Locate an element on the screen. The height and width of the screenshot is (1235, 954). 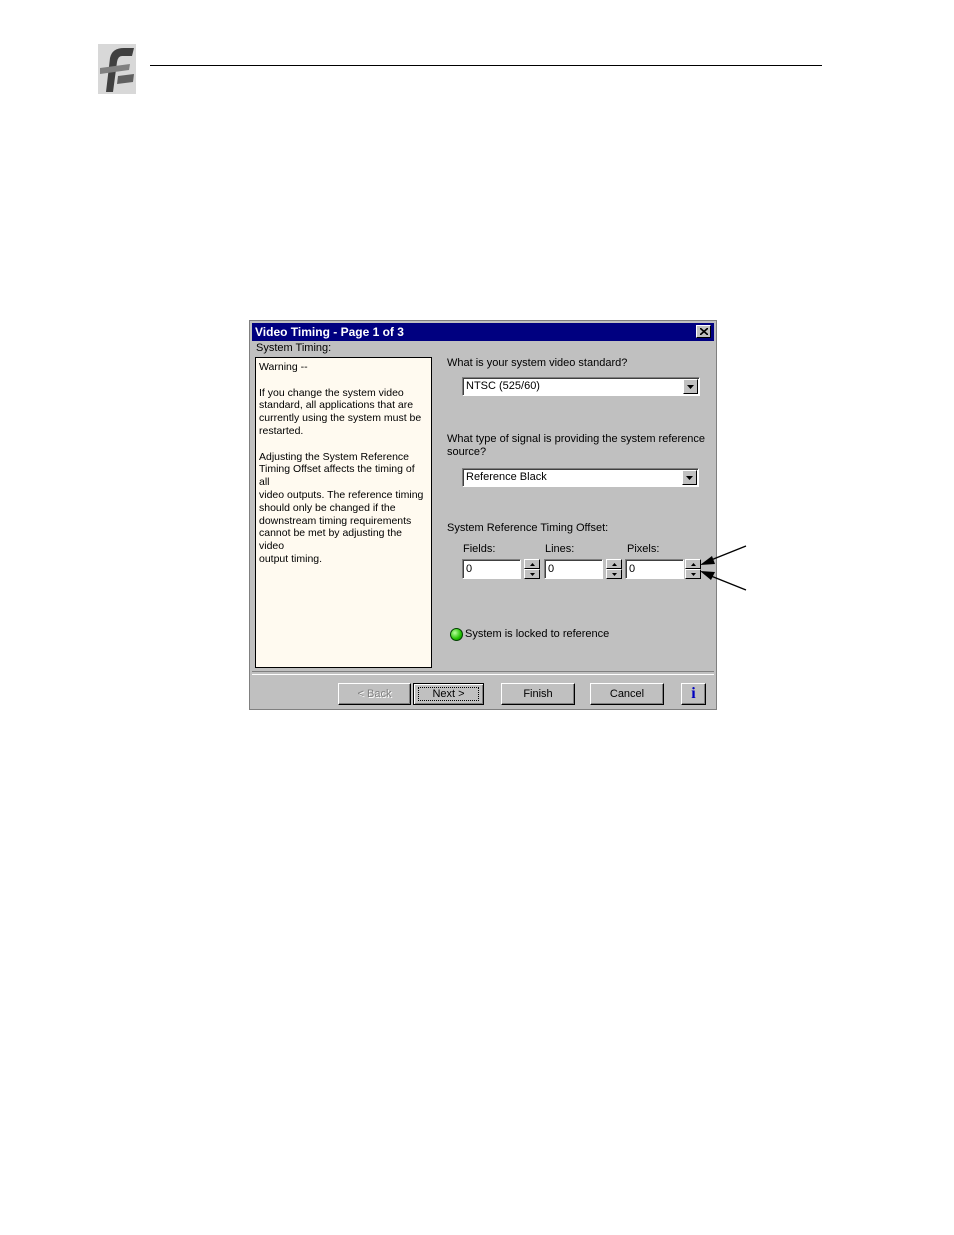
lines-input: 0 is located at coordinates (573, 569).